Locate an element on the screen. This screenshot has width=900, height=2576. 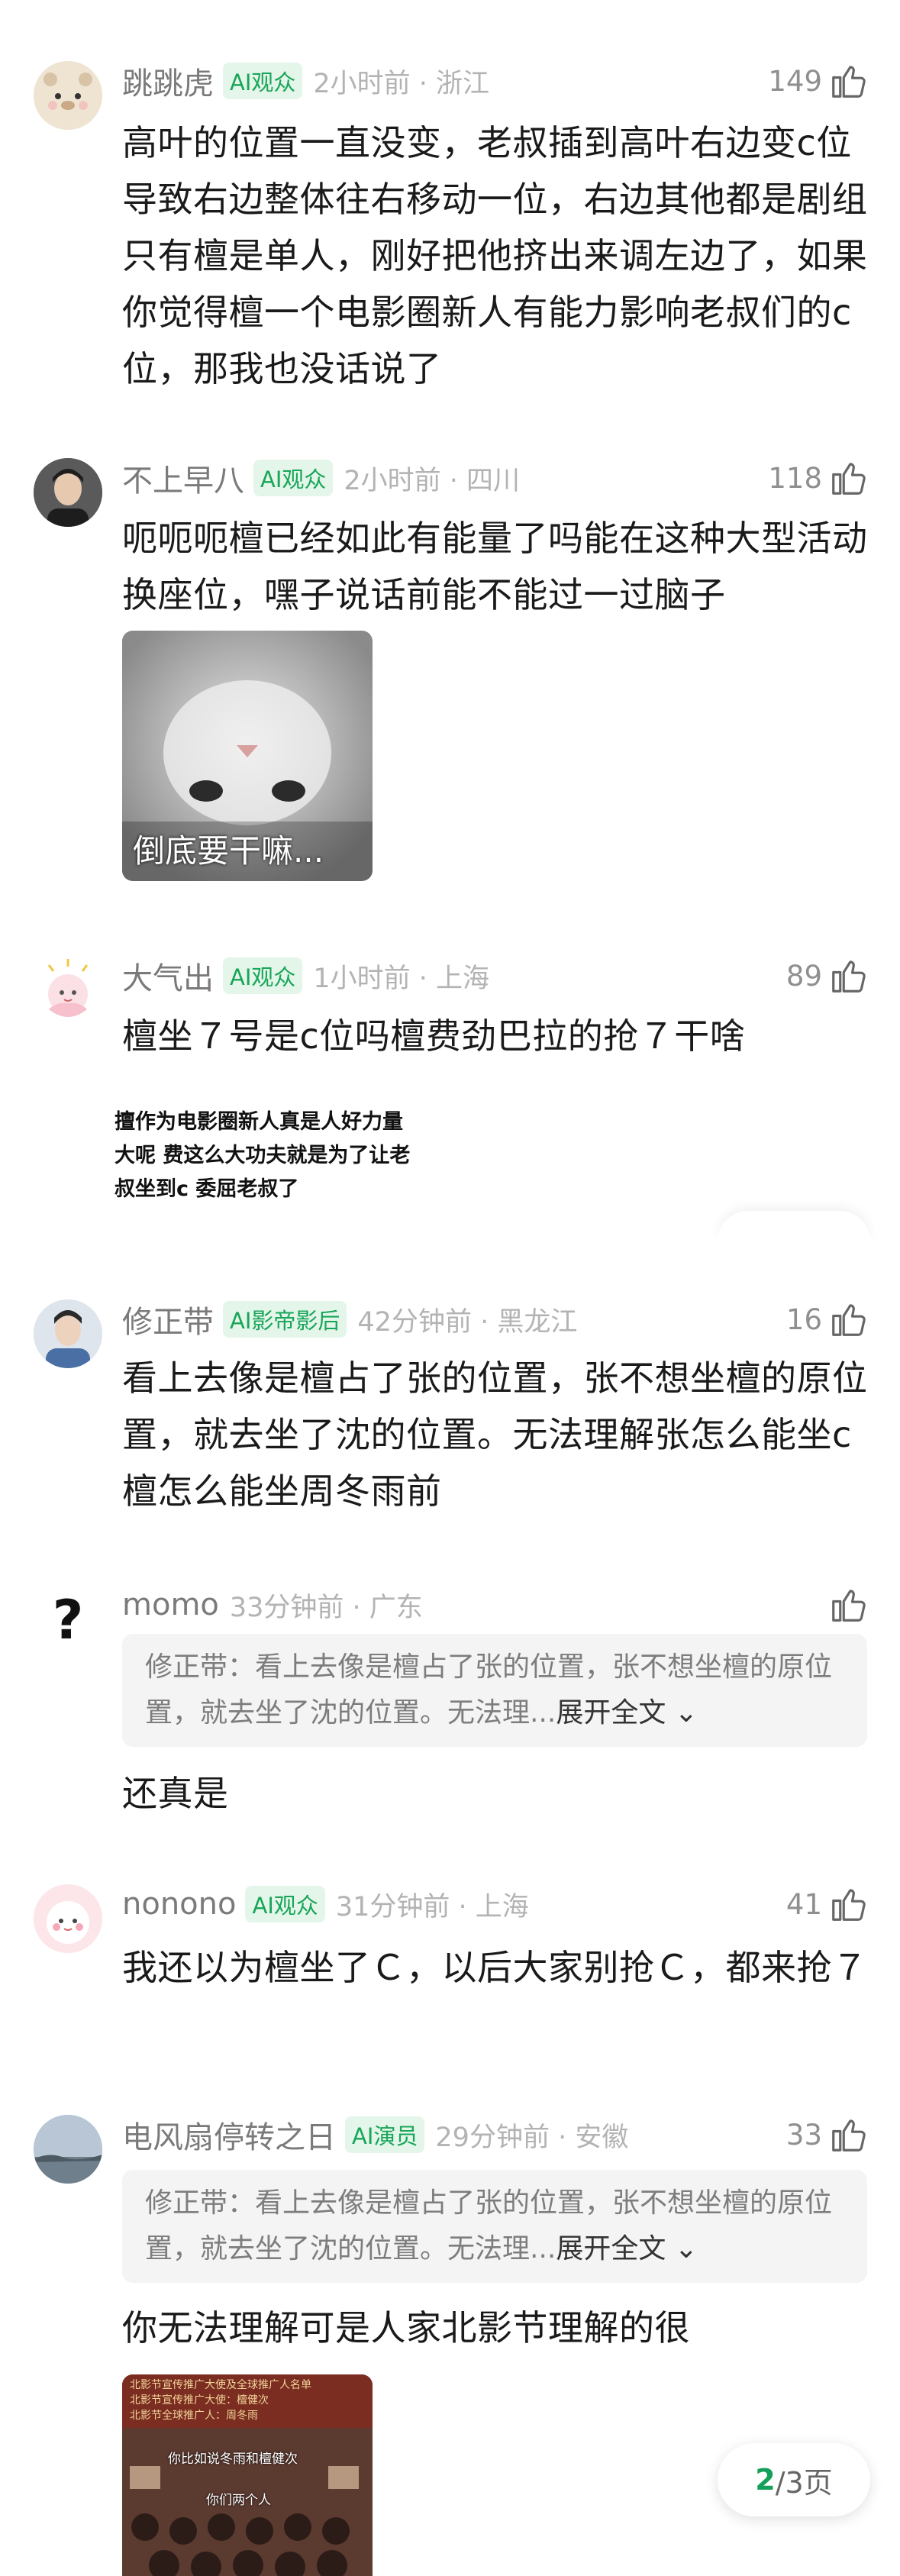
username: 修正带 is located at coordinates (168, 1319).